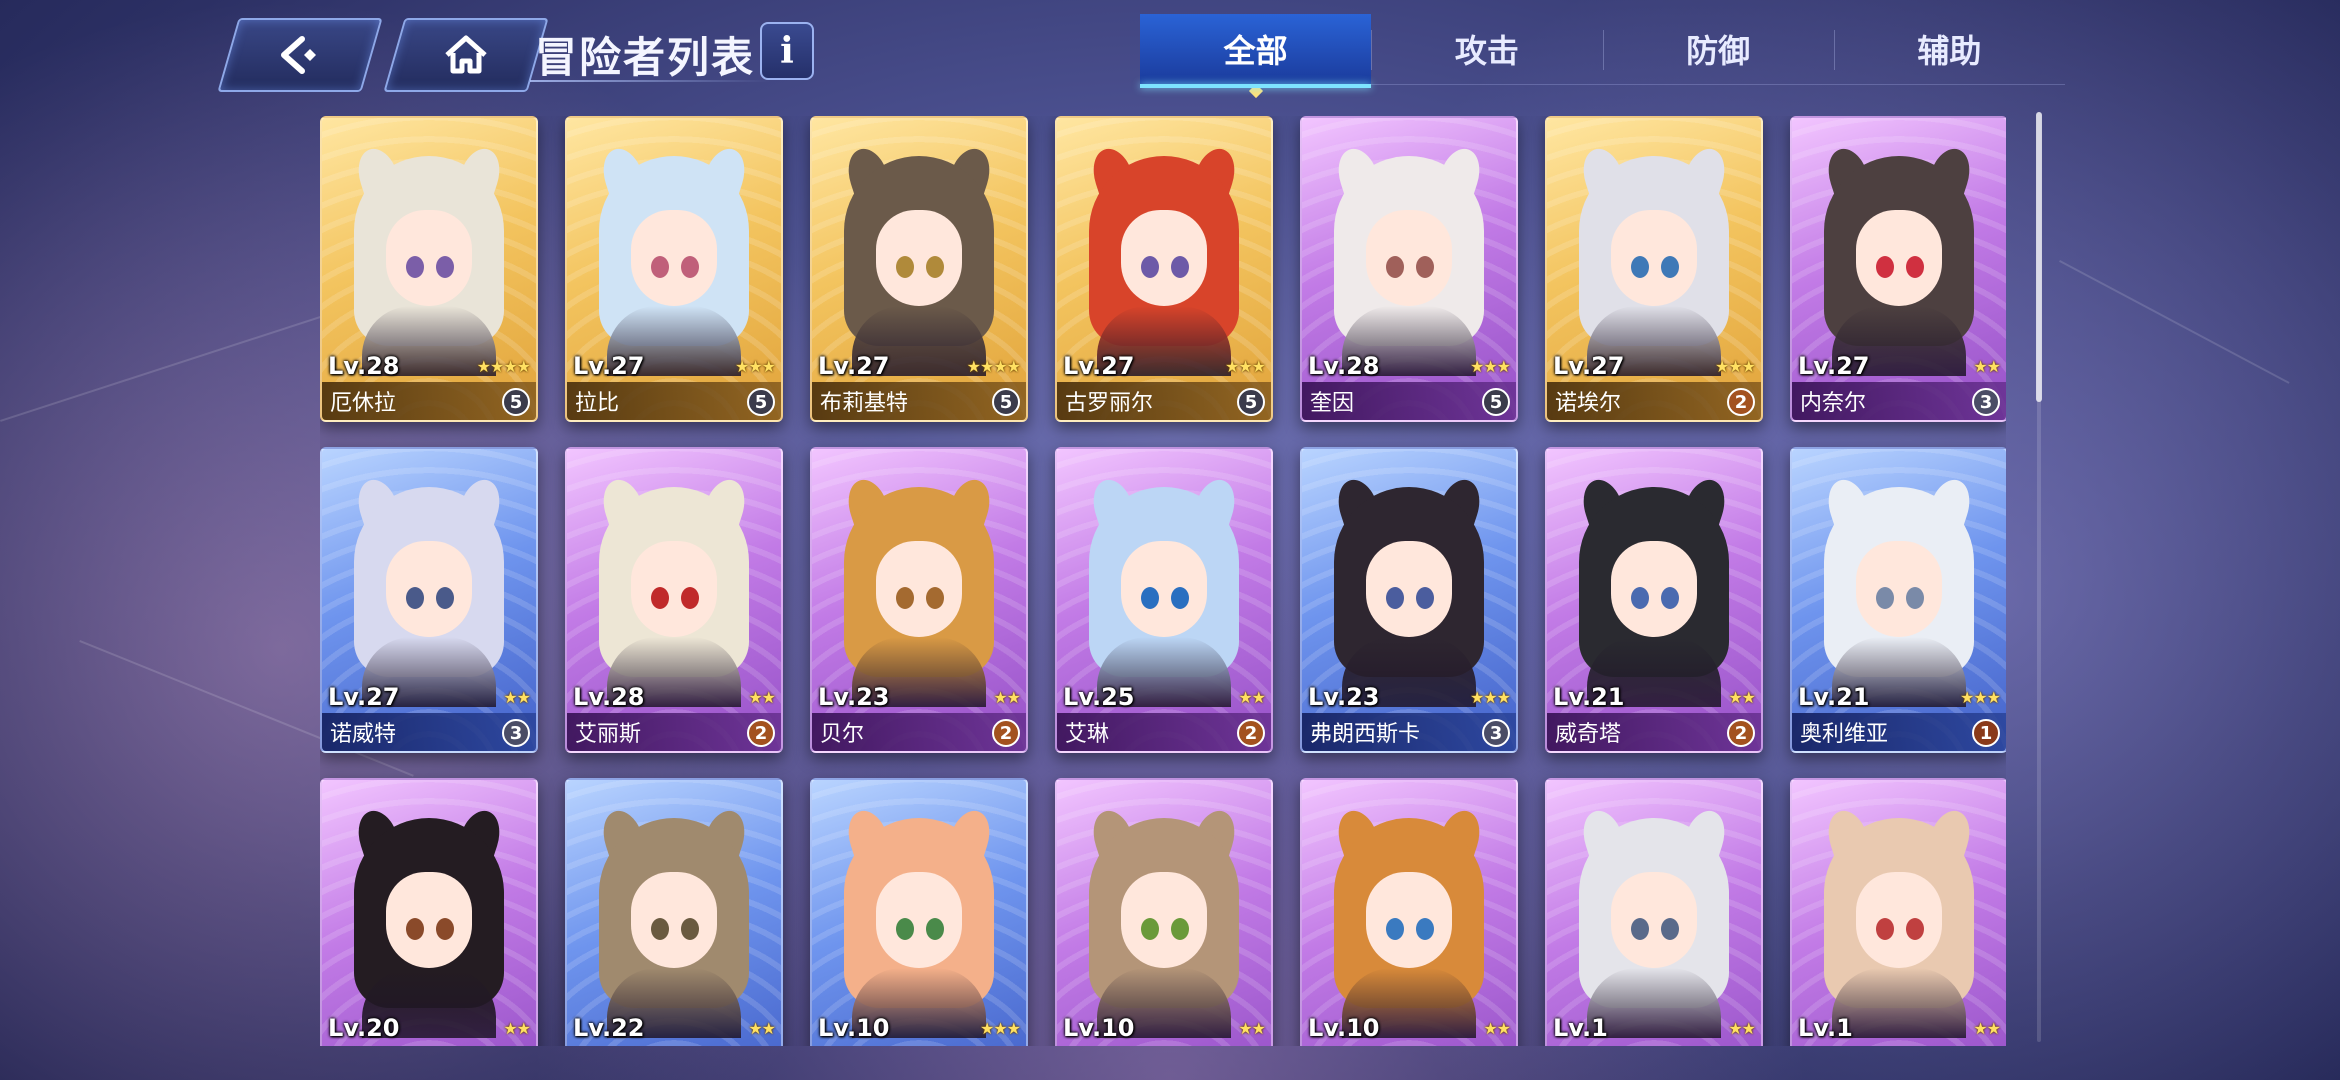 The height and width of the screenshot is (1080, 2340). I want to click on tab-attack: 攻击, so click(1486, 49).